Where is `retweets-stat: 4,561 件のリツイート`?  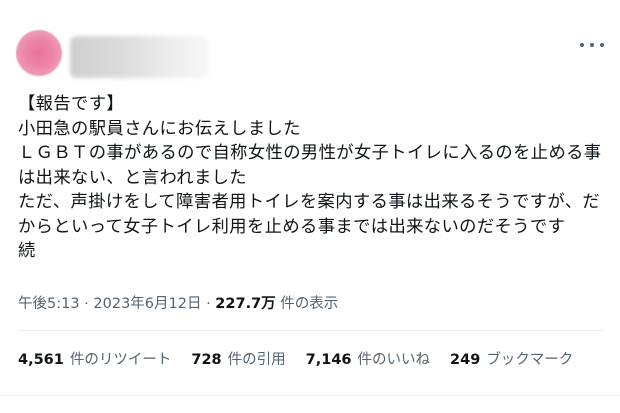
retweets-stat: 4,561 件のリツイート is located at coordinates (94, 358).